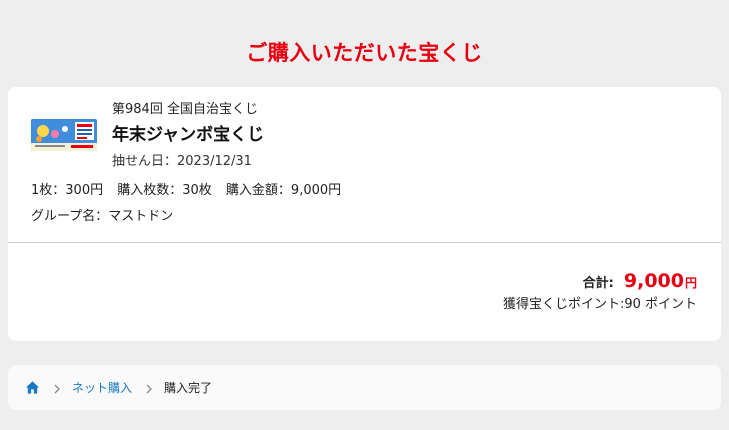 The height and width of the screenshot is (430, 729). What do you see at coordinates (185, 109) in the screenshot?
I see `lottery-issue-number: 第984回 全国自治宝くじ` at bounding box center [185, 109].